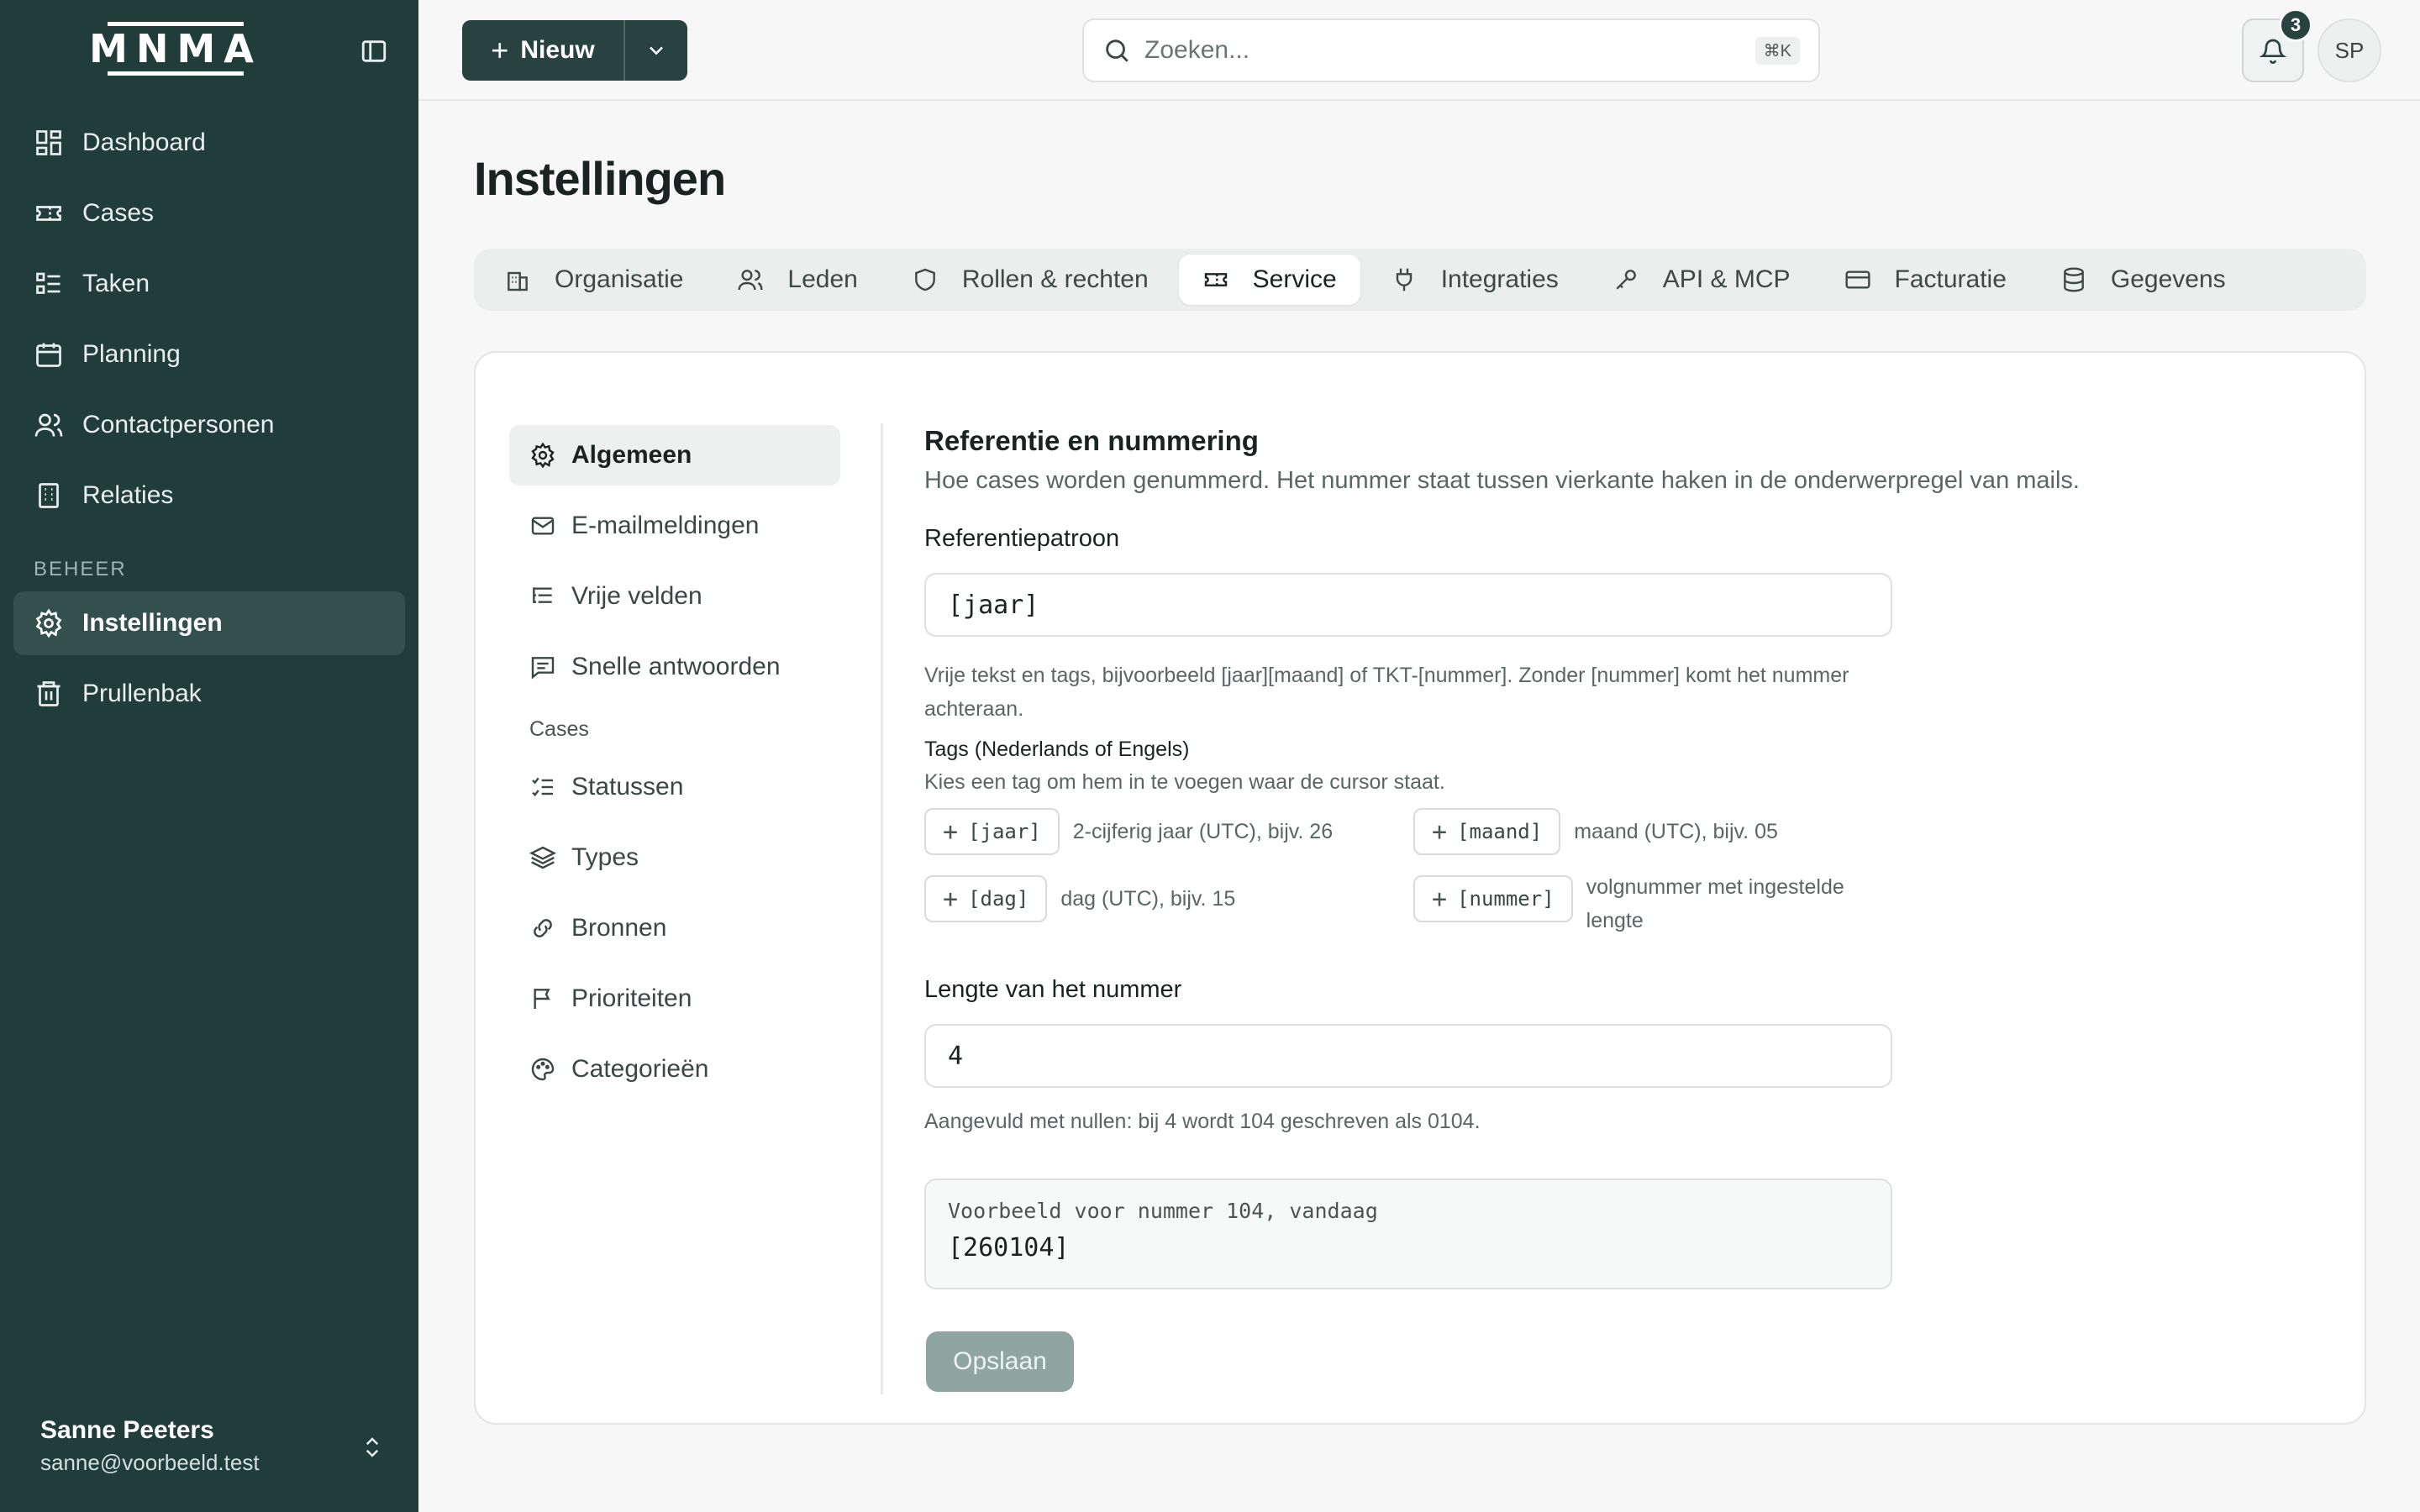 This screenshot has height=1512, width=2420. I want to click on sidebar-toggle-icon, so click(374, 51).